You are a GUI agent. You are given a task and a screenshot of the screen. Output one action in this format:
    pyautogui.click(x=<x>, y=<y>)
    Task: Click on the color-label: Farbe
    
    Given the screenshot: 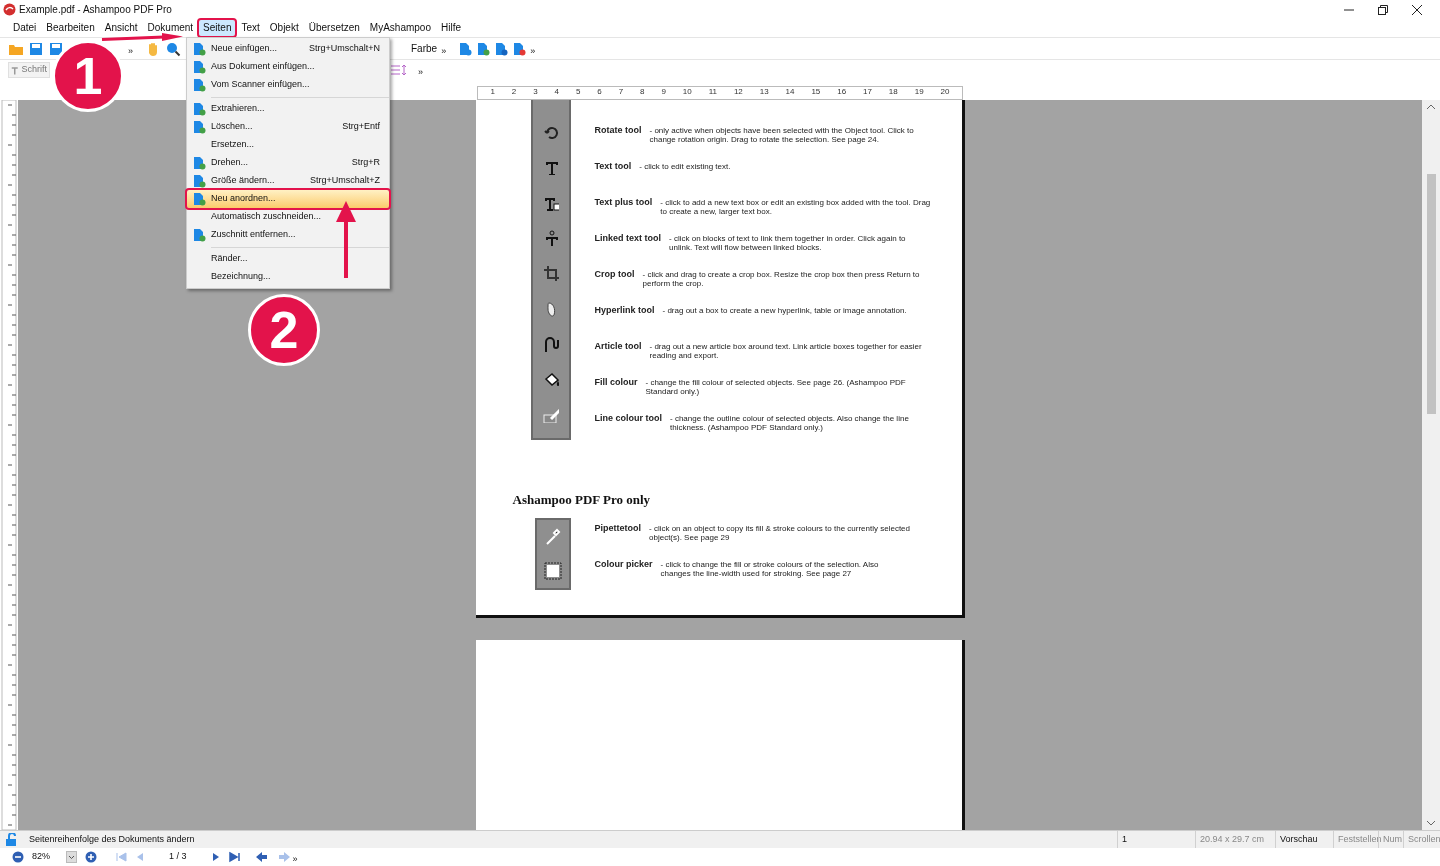 What is the action you would take?
    pyautogui.click(x=424, y=48)
    